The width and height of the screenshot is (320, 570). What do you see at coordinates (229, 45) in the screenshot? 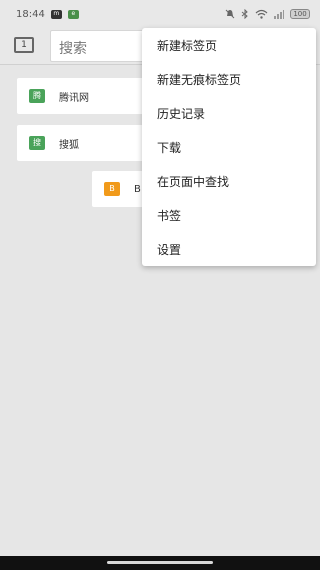
I see `menu-item-new-tab: 新建标签页` at bounding box center [229, 45].